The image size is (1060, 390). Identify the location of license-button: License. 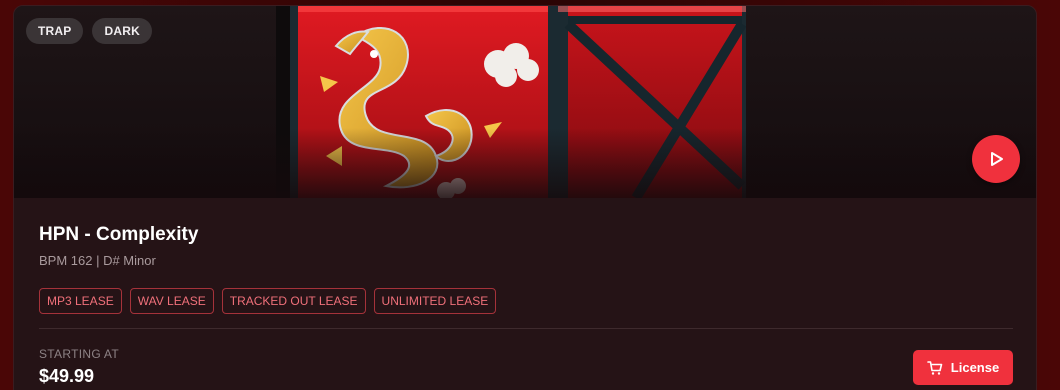
(963, 367).